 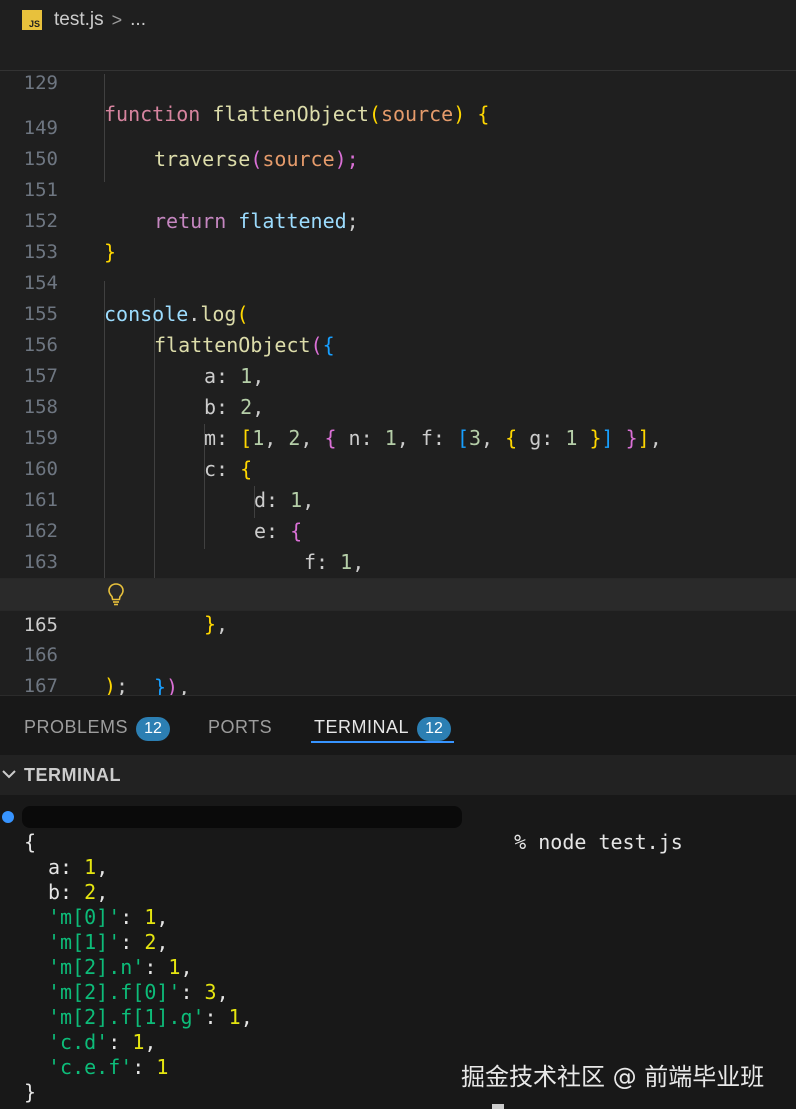 What do you see at coordinates (150, 1017) in the screenshot?
I see `terminal-line: 'm[2].f[1].g': 1,` at bounding box center [150, 1017].